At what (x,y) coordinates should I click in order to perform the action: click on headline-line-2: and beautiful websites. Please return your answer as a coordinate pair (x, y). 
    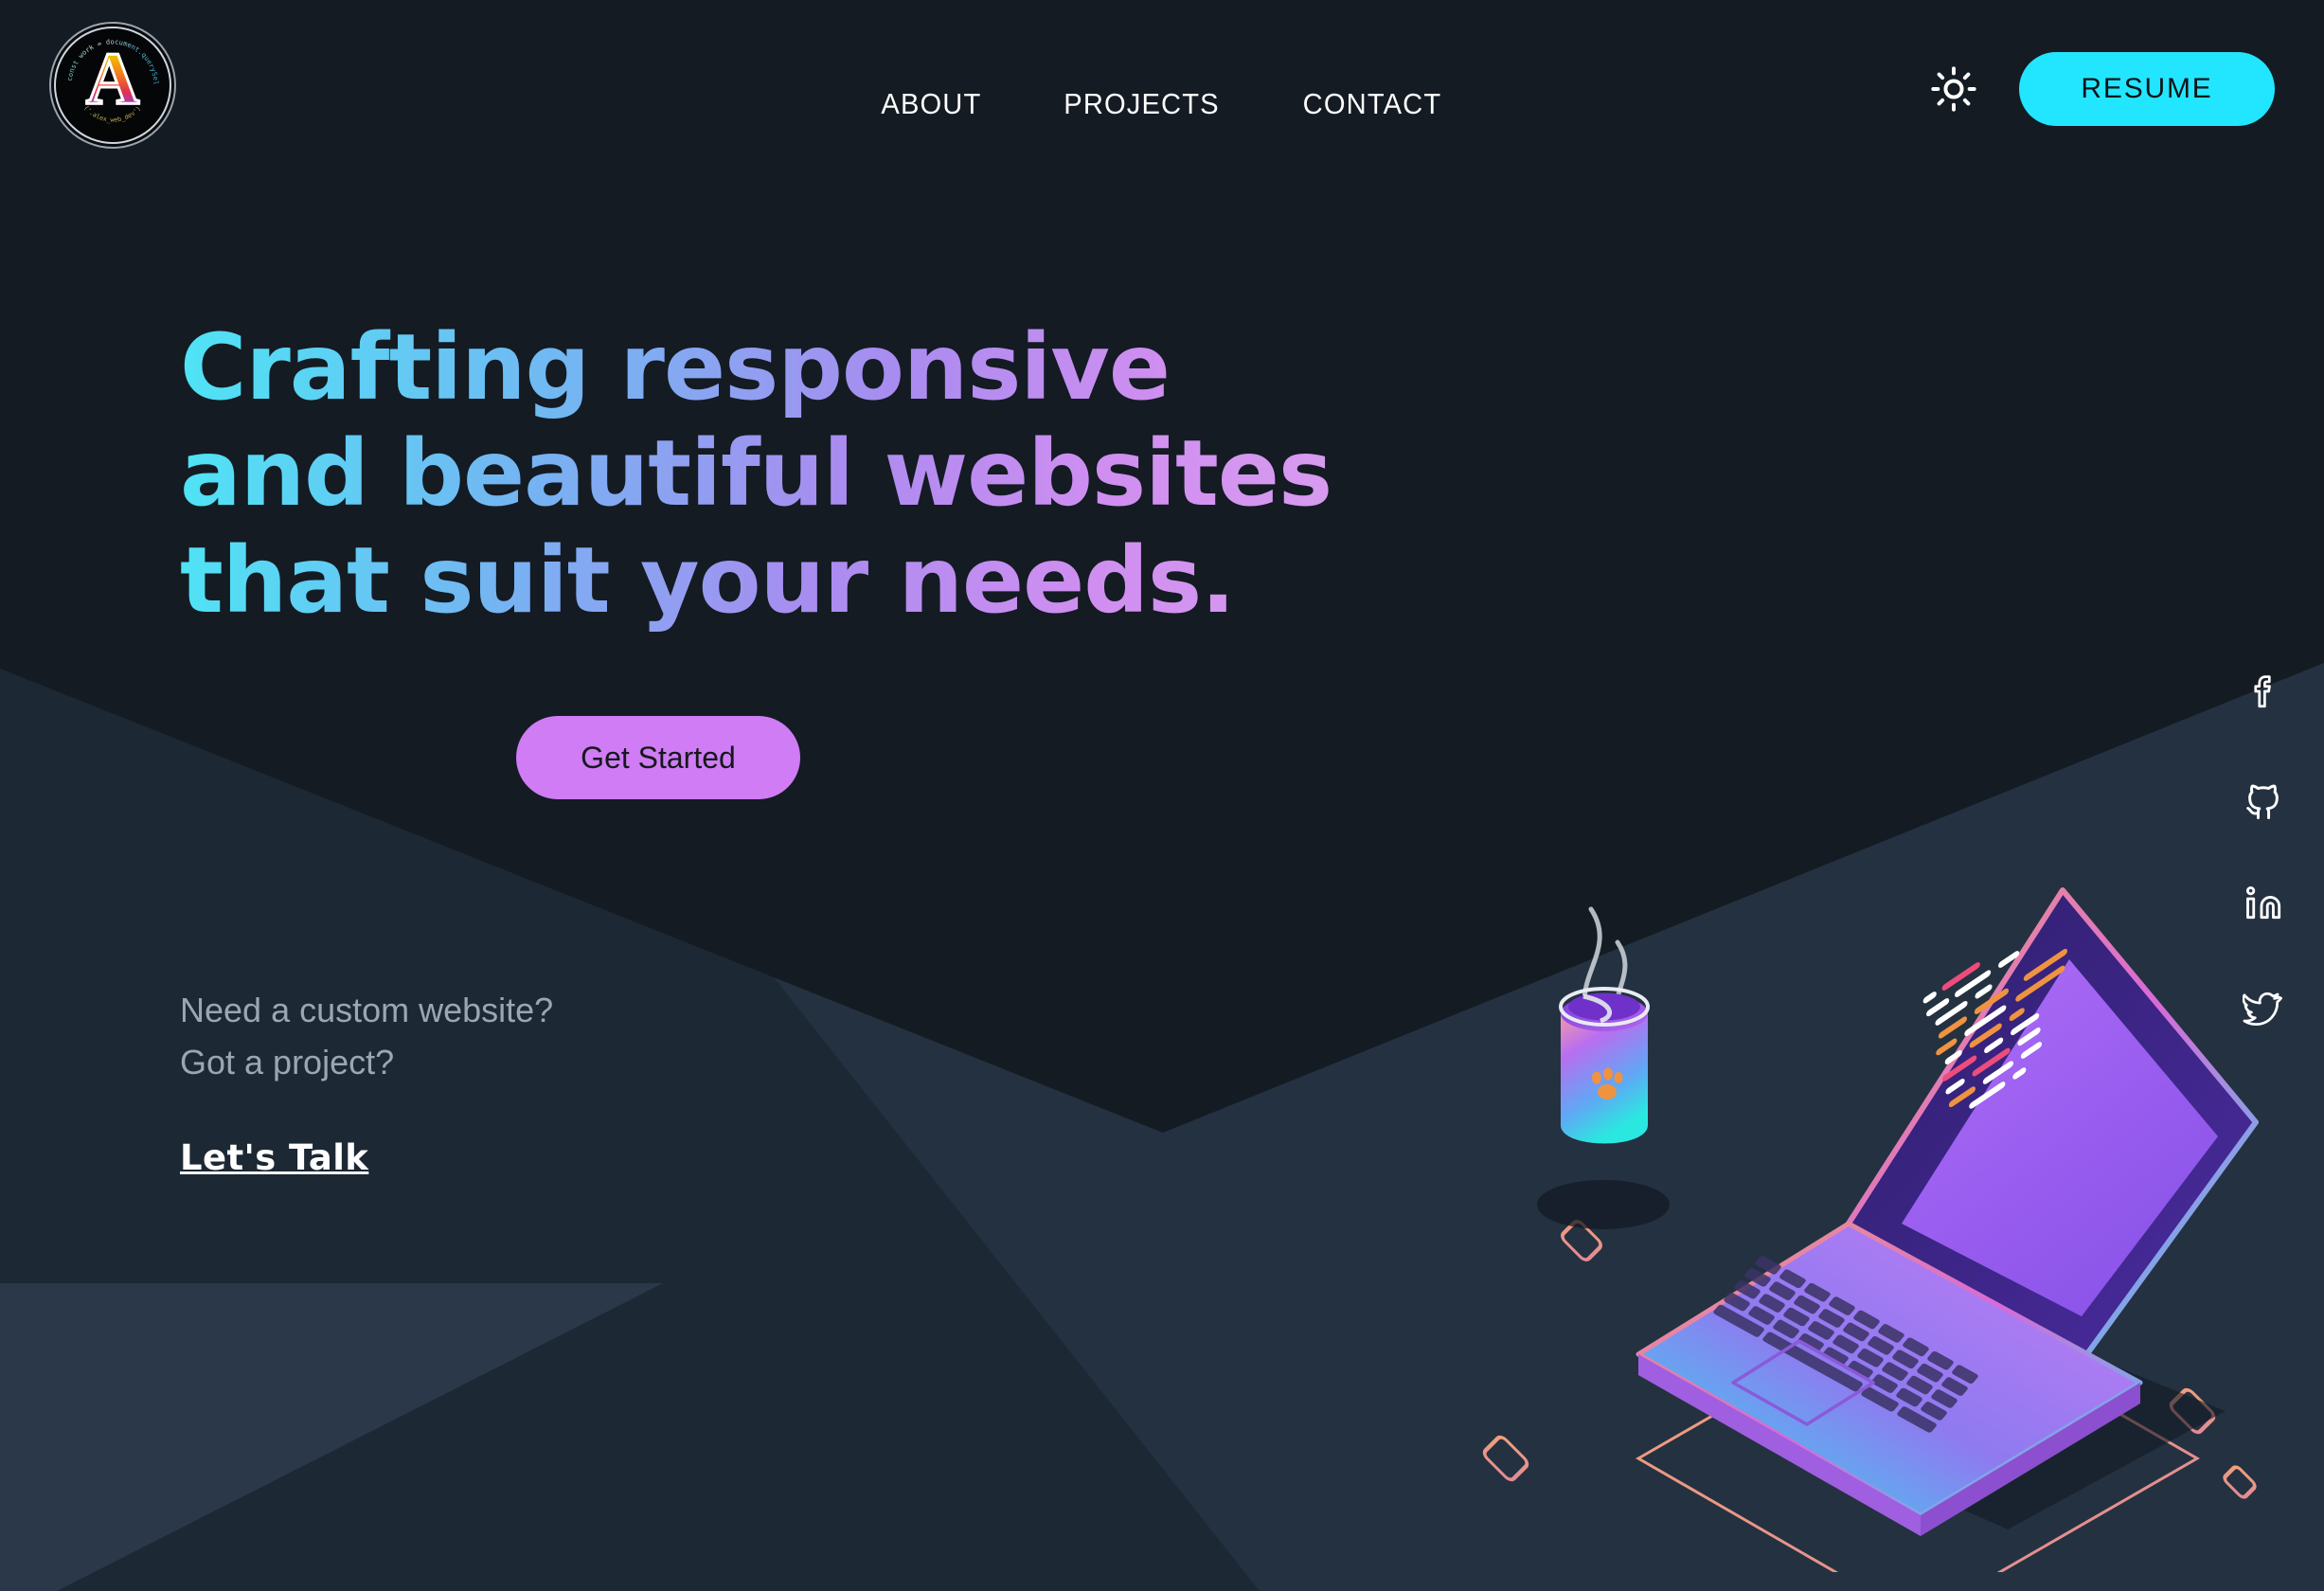
    Looking at the image, I should click on (756, 473).